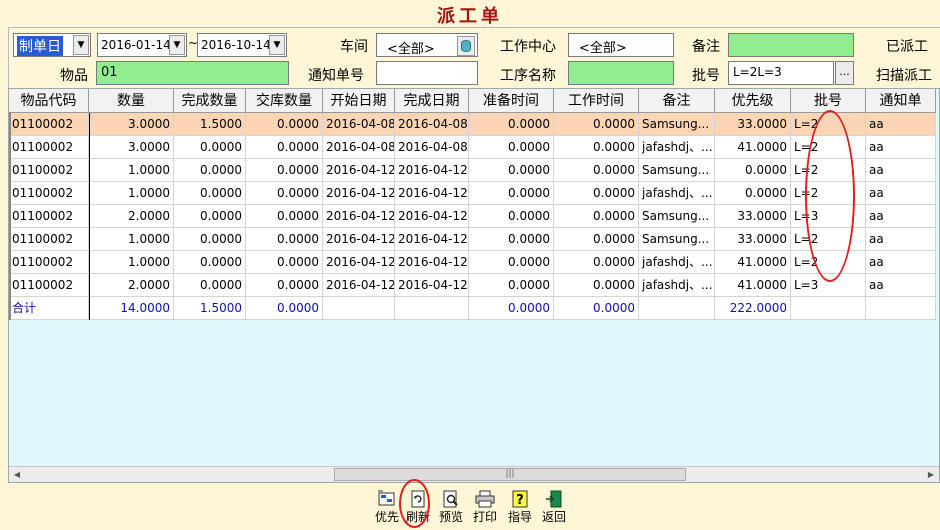  What do you see at coordinates (411, 49) in the screenshot?
I see `workshop-value: <全部>` at bounding box center [411, 49].